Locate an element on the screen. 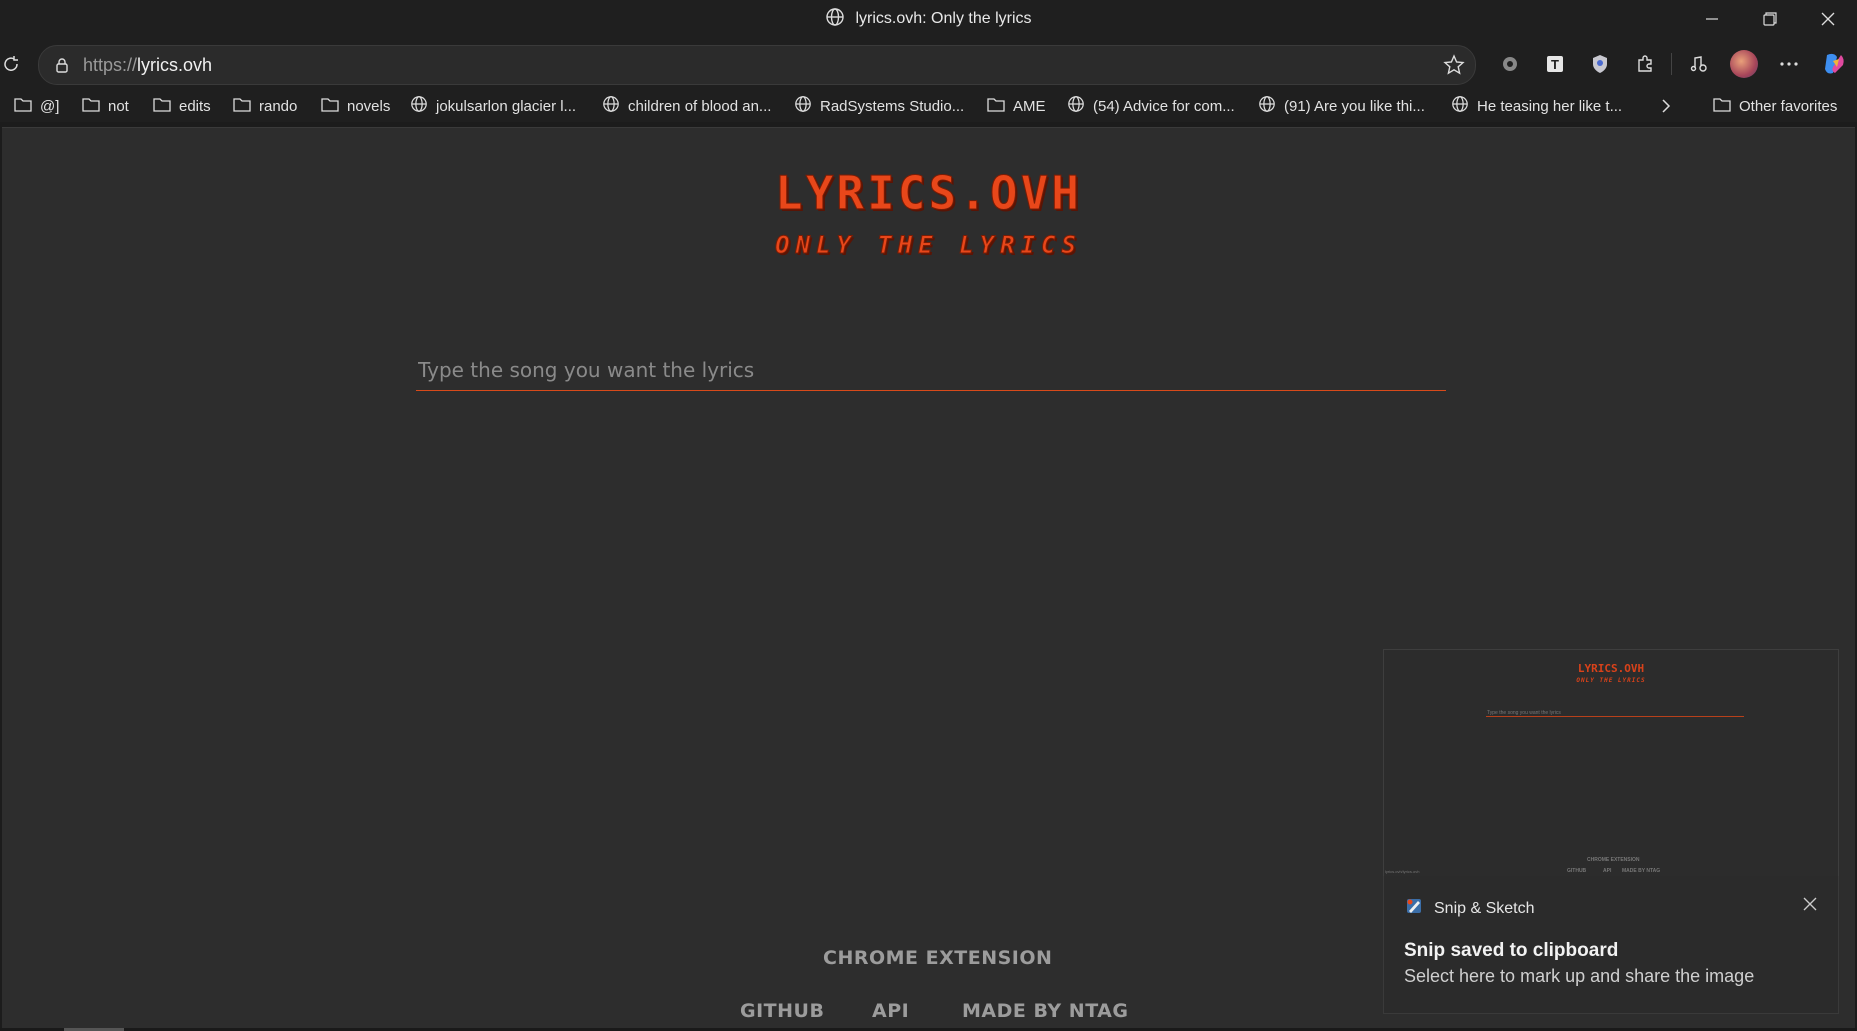  preview-chrome-extension: CHROME EXTENSION is located at coordinates (1613, 860).